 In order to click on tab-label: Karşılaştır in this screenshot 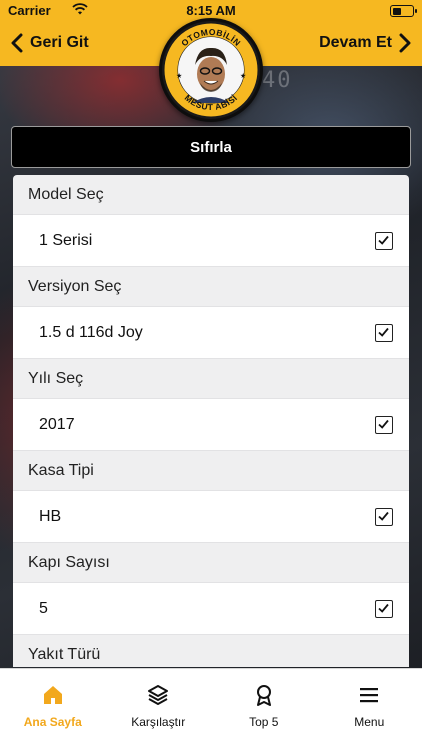, I will do `click(158, 722)`.